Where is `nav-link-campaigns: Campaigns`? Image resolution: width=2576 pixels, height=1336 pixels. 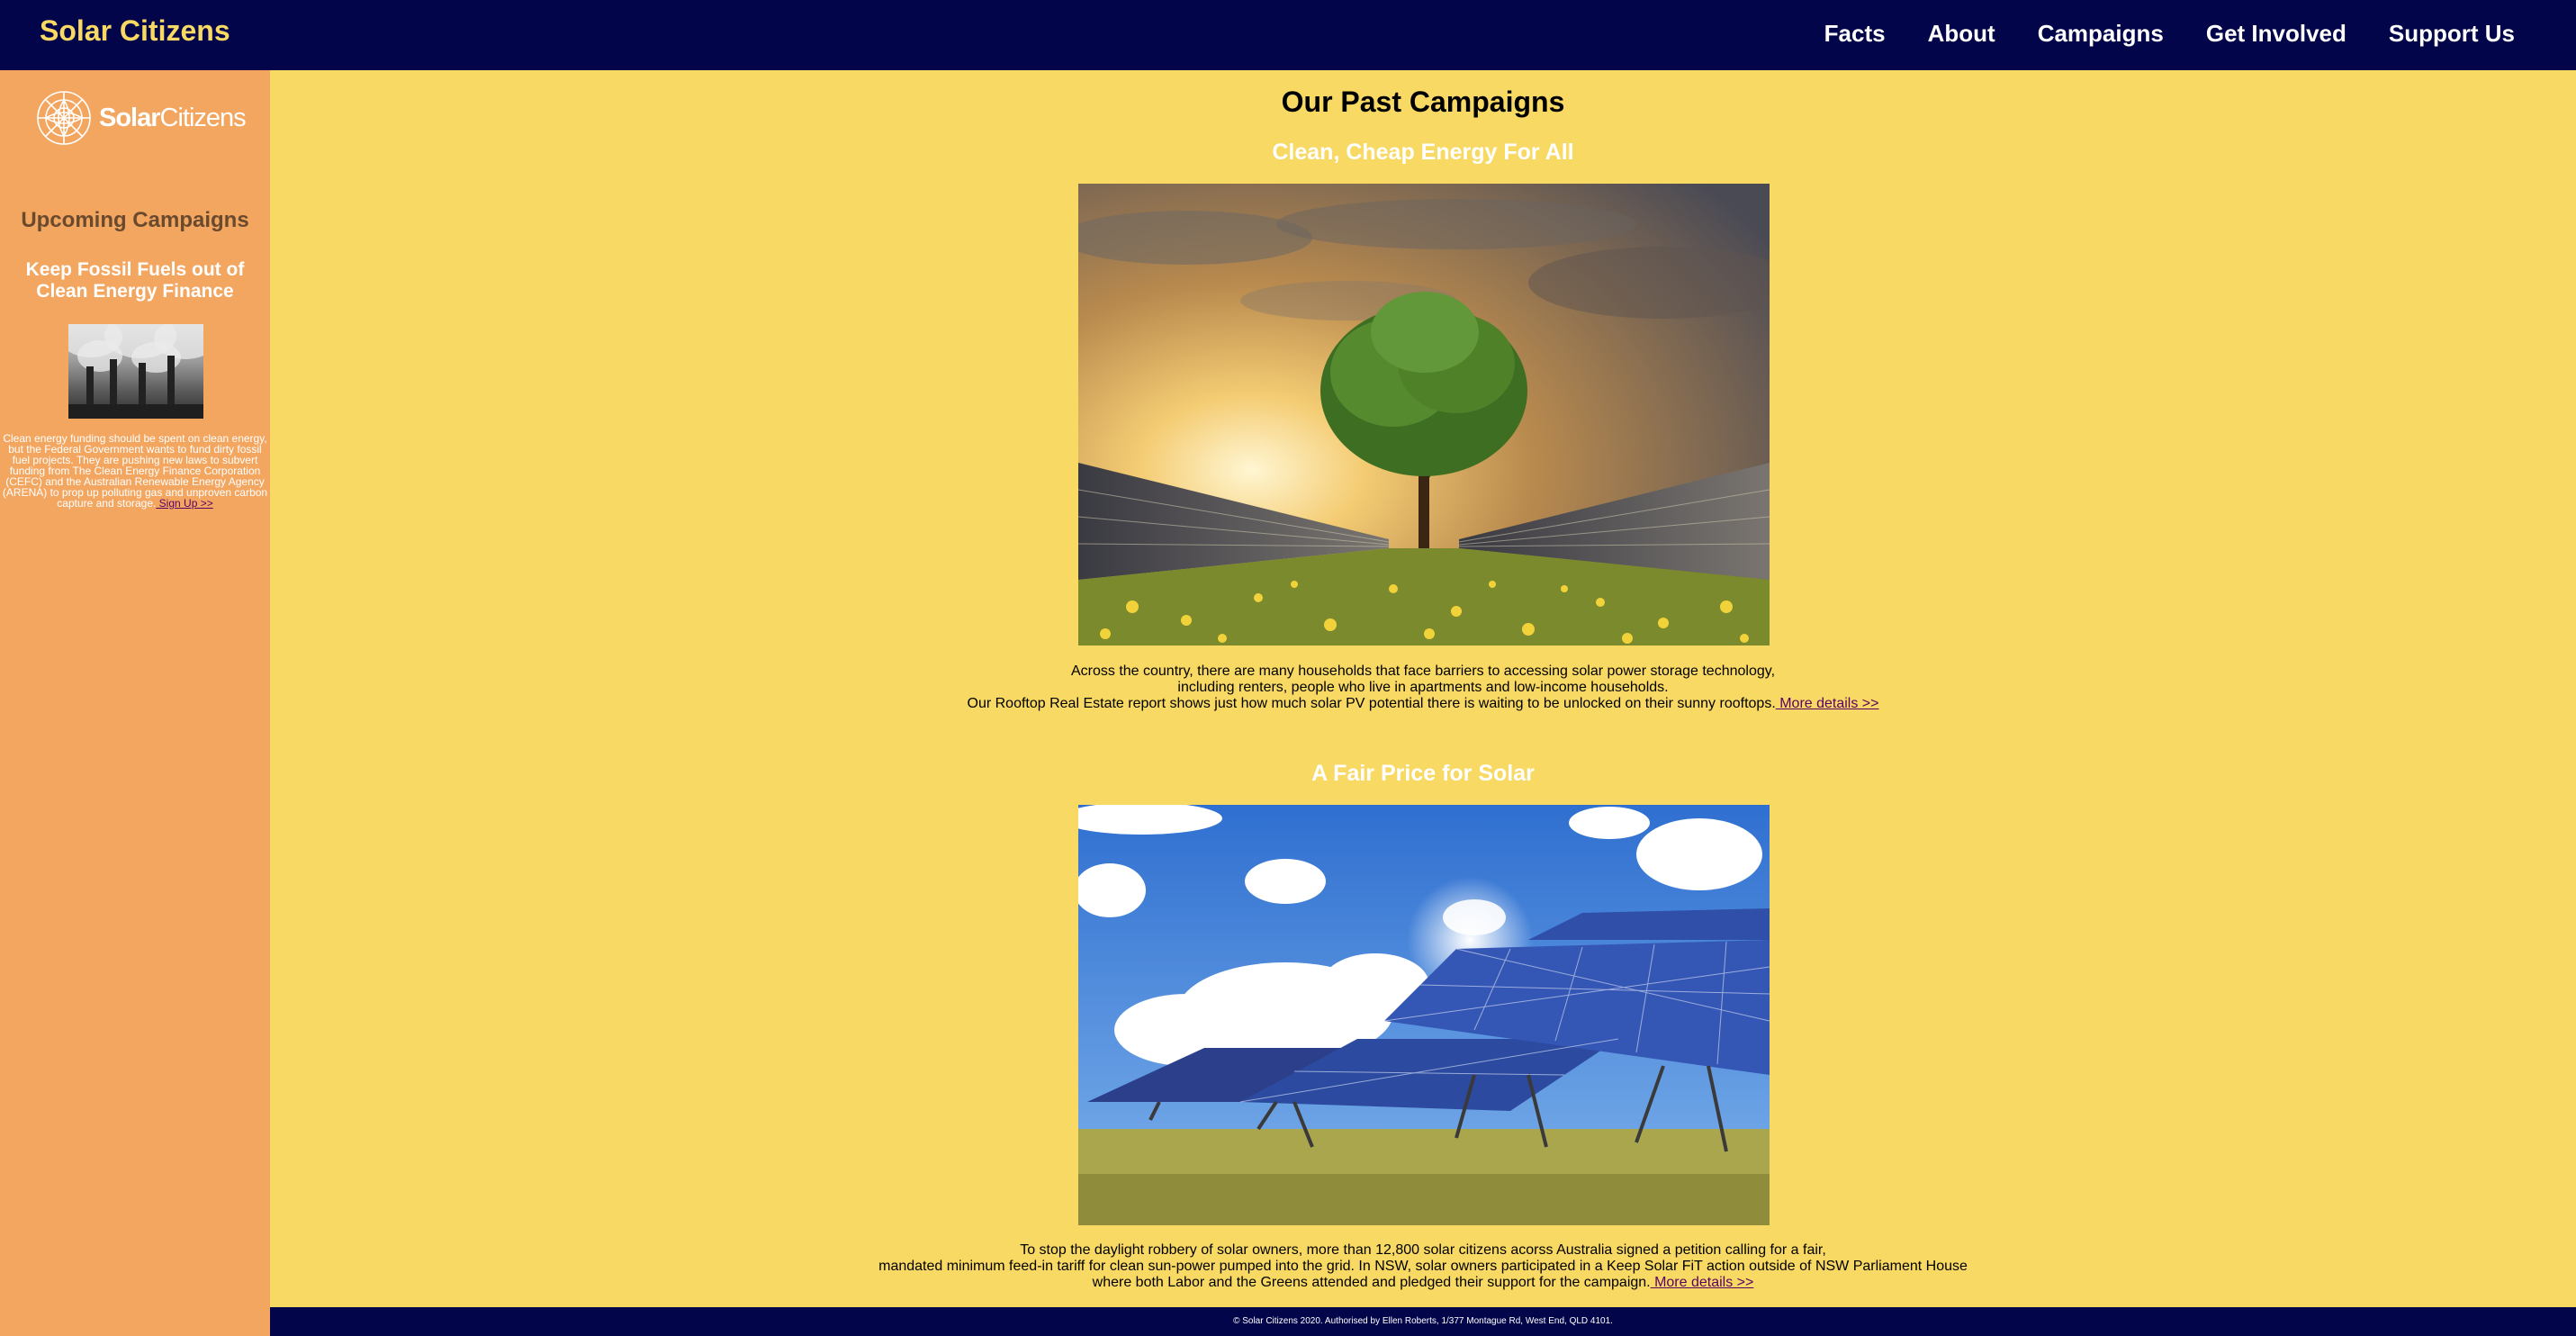
nav-link-campaigns: Campaigns is located at coordinates (2101, 34).